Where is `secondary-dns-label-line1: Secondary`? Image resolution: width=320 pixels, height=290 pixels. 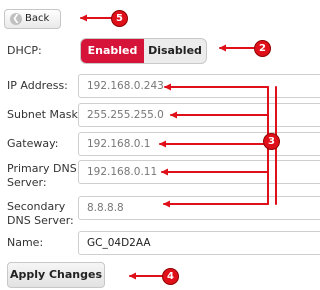 secondary-dns-label-line1: Secondary is located at coordinates (36, 206).